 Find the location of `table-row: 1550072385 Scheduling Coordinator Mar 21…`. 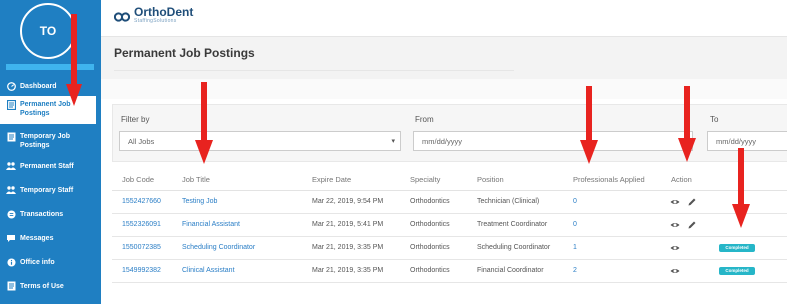

table-row: 1550072385 Scheduling Coordinator Mar 21… is located at coordinates (449, 248).